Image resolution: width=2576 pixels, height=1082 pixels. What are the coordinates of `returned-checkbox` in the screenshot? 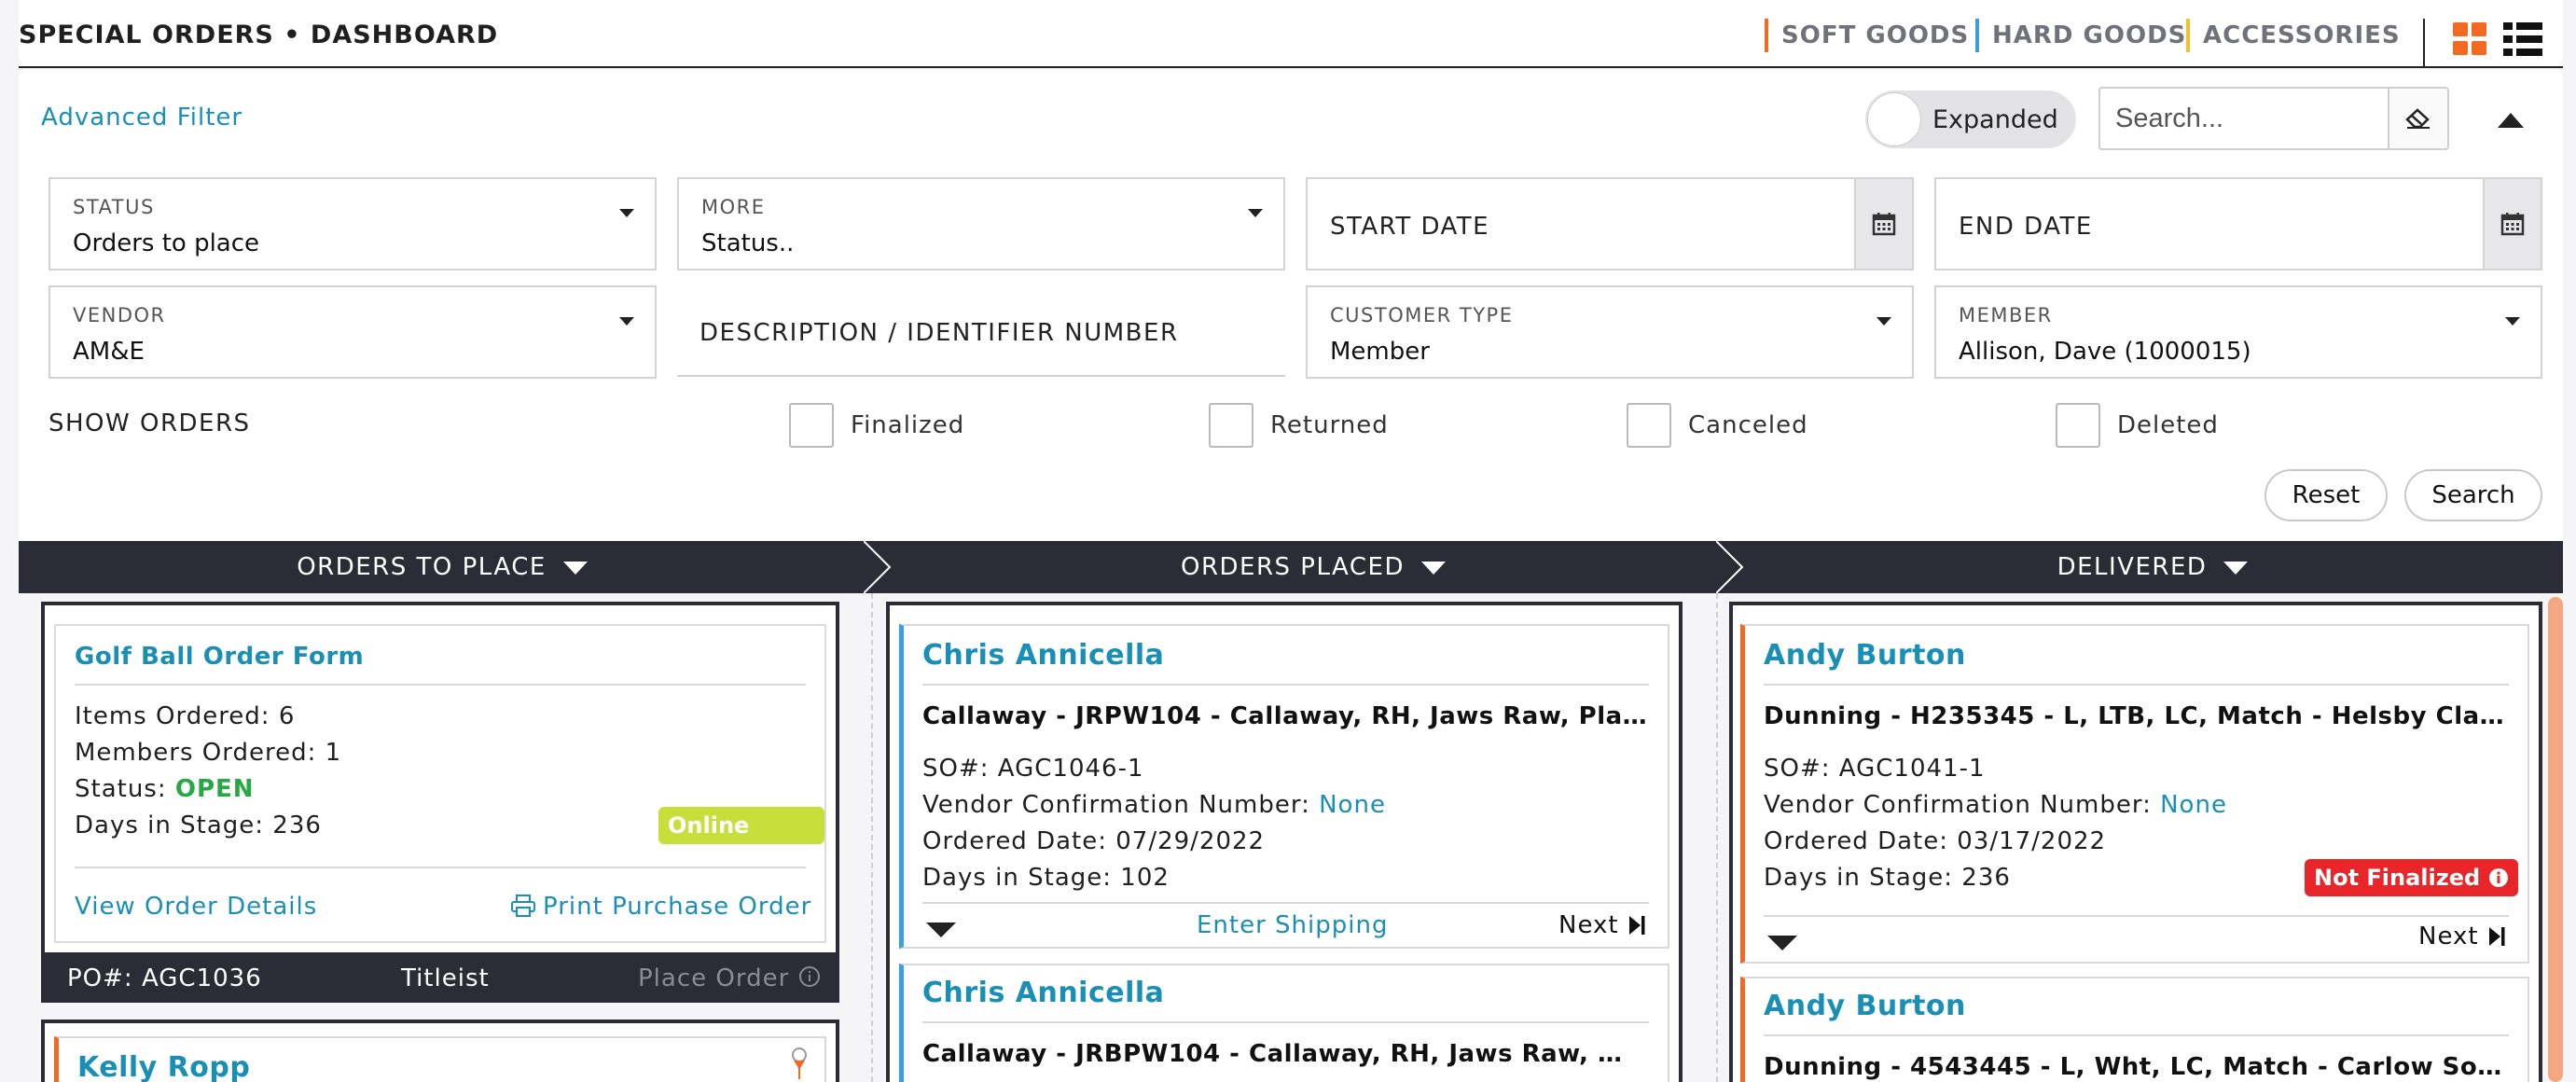 It's located at (1231, 425).